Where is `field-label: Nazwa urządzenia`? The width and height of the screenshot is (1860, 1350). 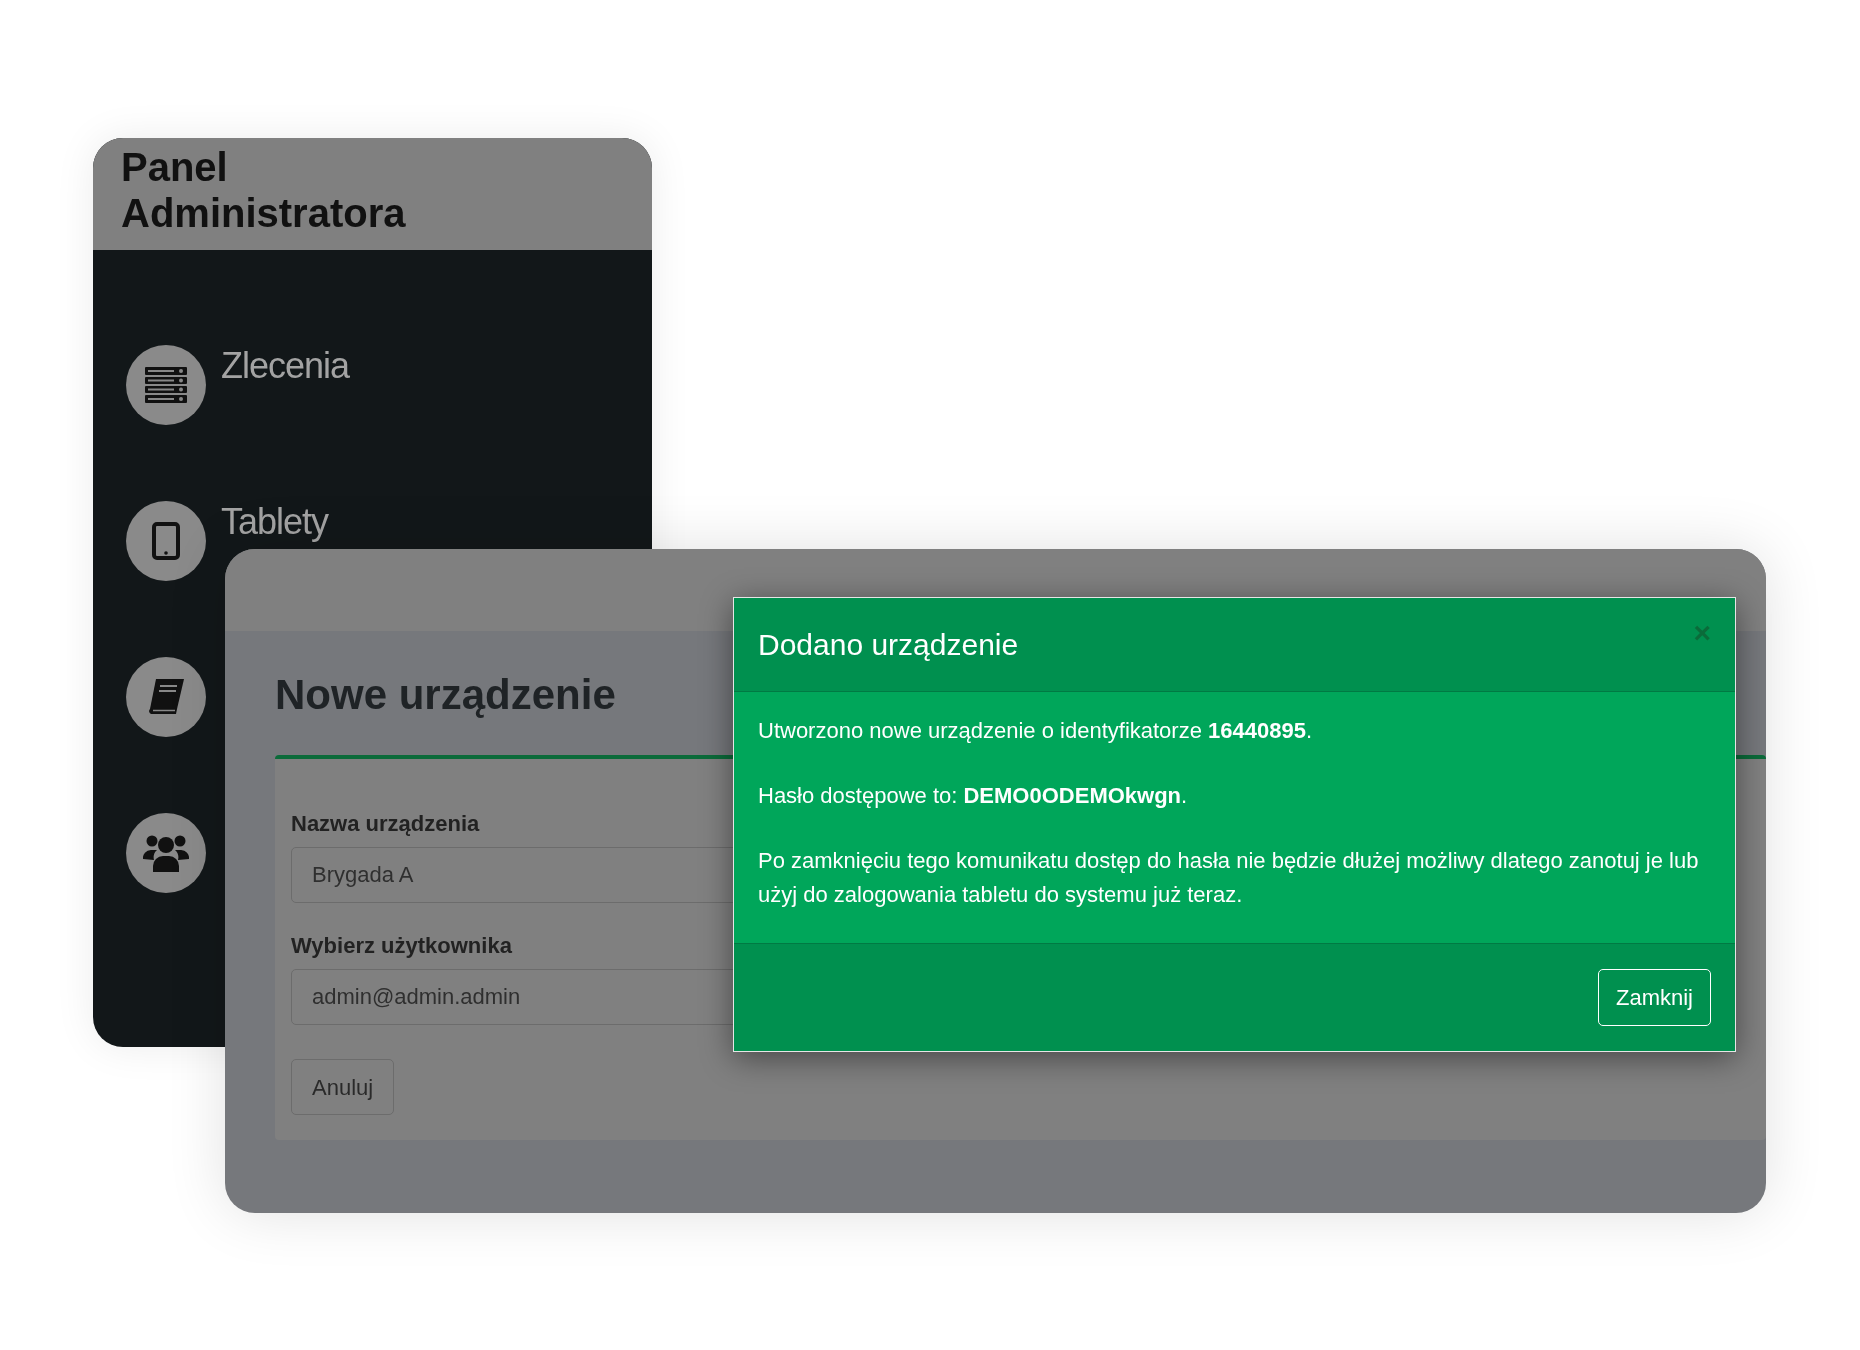 field-label: Nazwa urządzenia is located at coordinates (385, 824).